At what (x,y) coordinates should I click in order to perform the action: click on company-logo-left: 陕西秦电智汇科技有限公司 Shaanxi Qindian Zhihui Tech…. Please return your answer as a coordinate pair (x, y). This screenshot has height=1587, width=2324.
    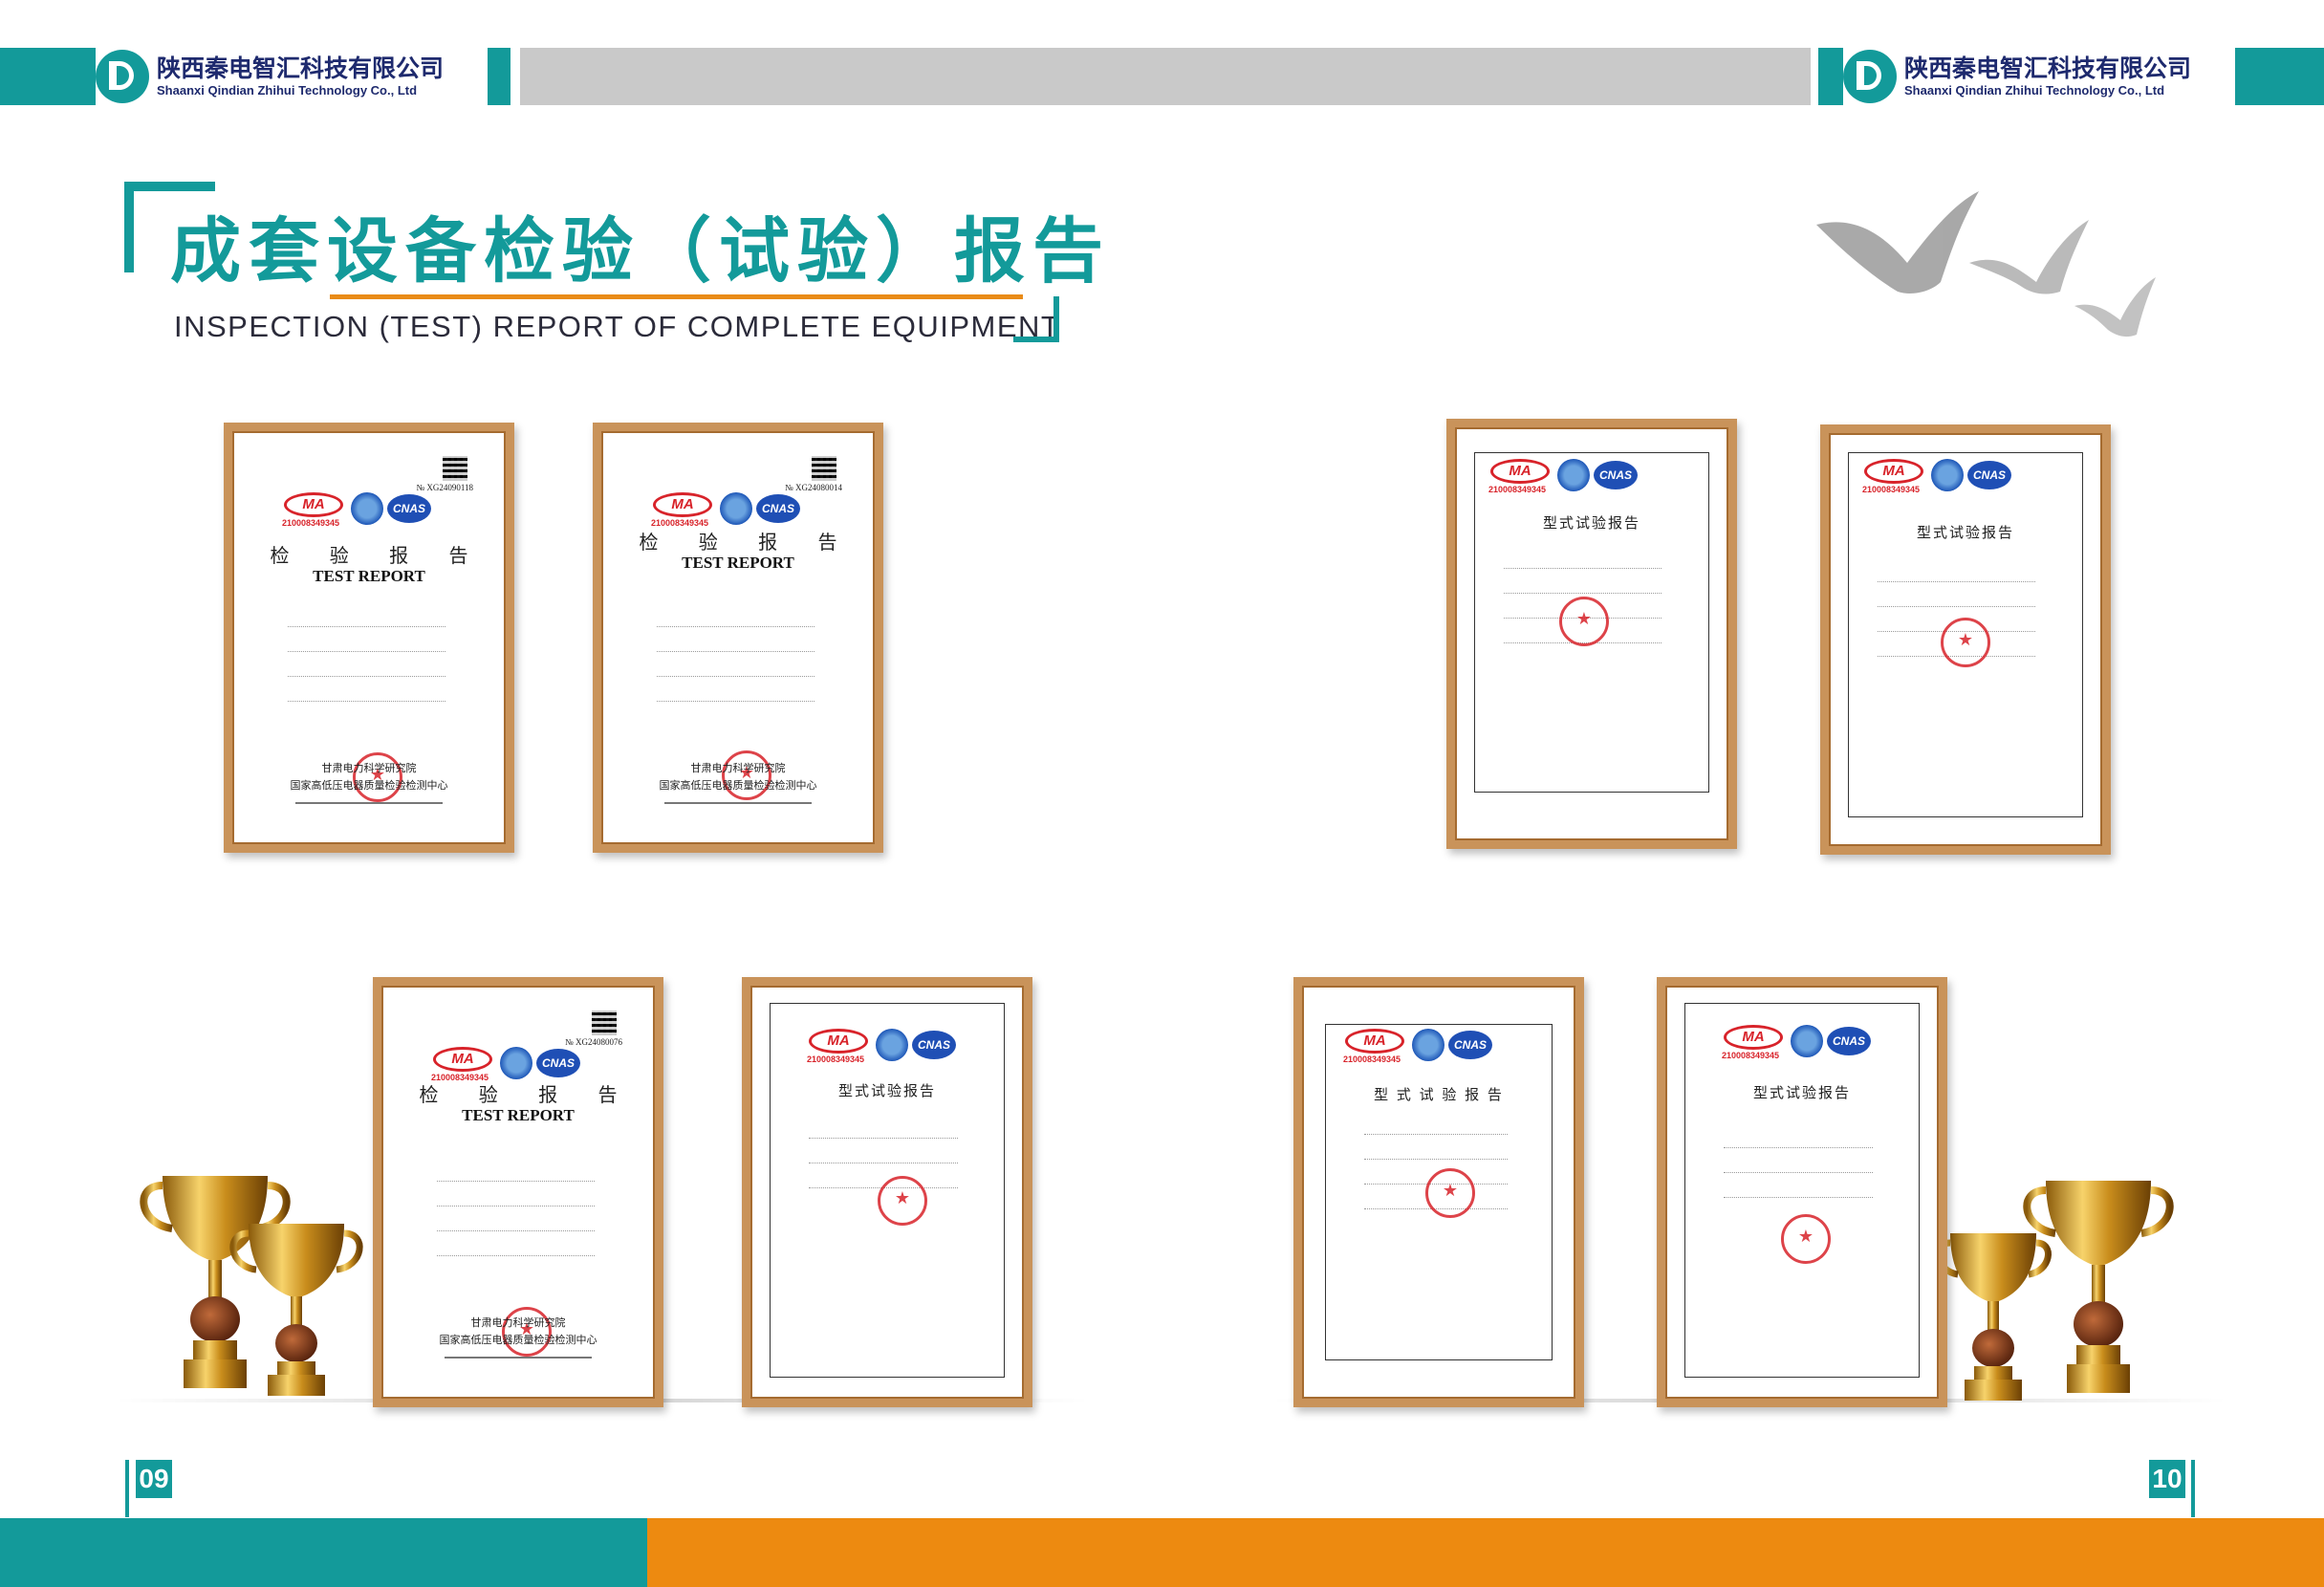
    Looking at the image, I should click on (292, 77).